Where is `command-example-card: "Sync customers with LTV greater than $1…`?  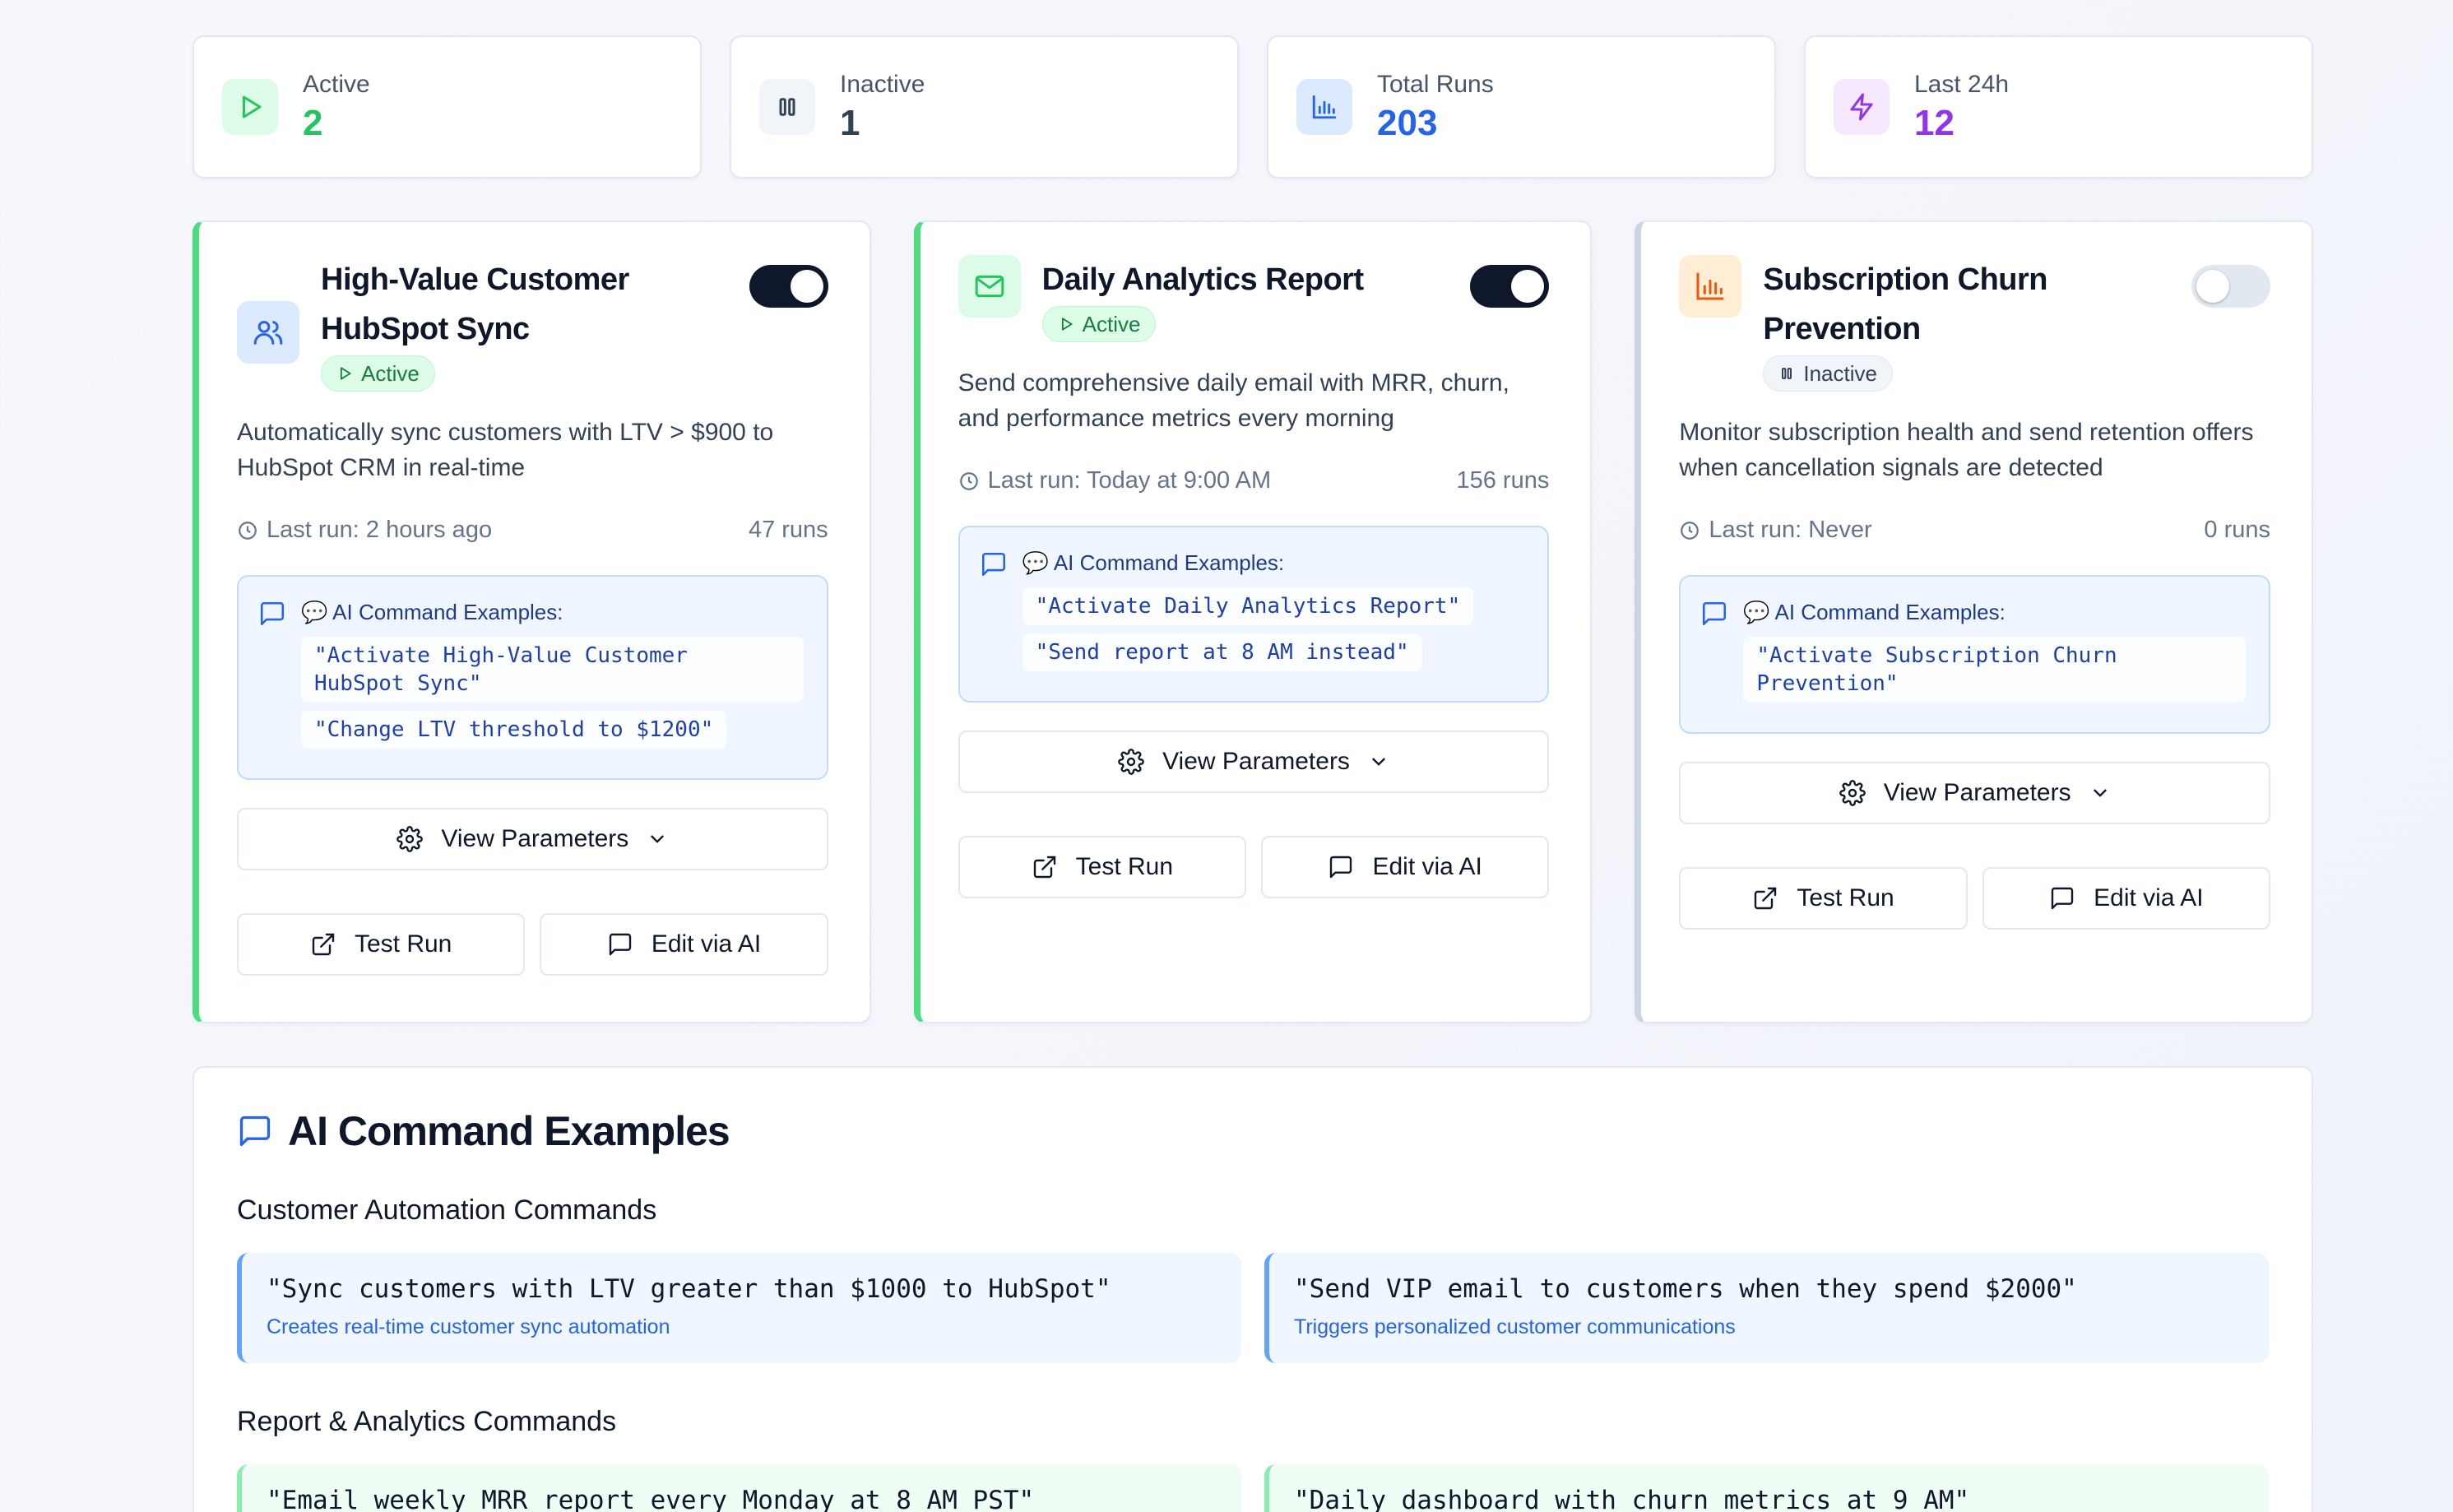 command-example-card: "Sync customers with LTV greater than $1… is located at coordinates (739, 1308).